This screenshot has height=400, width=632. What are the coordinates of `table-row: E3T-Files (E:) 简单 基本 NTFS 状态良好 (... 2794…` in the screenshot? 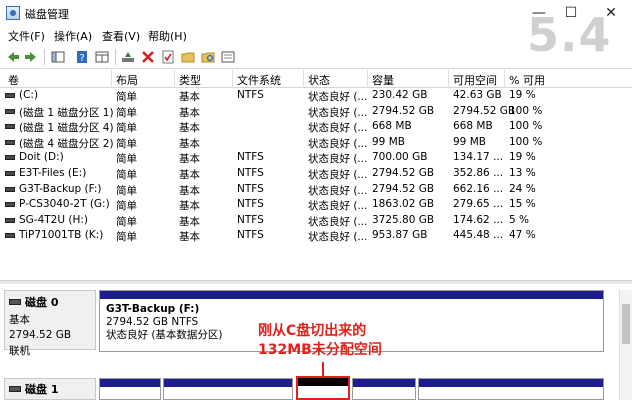 It's located at (316, 174).